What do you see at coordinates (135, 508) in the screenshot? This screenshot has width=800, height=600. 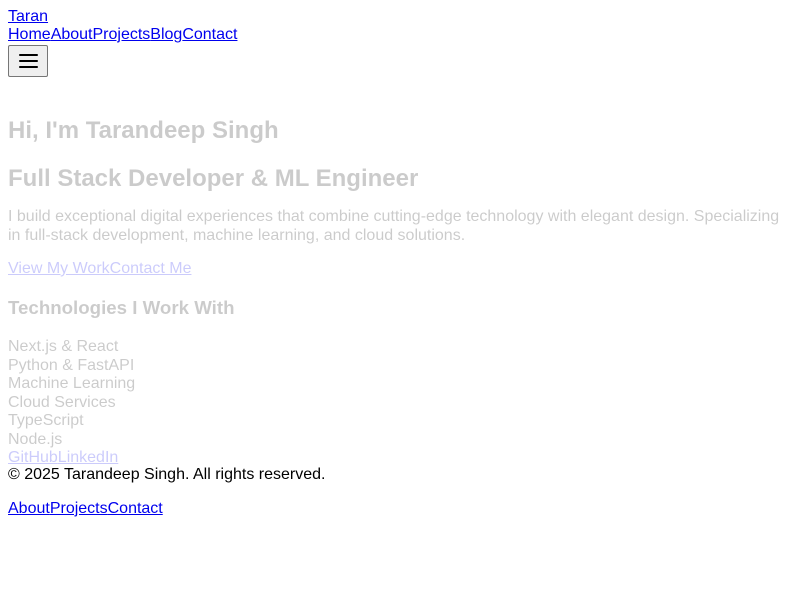 I see `footer-link-contact: Contact` at bounding box center [135, 508].